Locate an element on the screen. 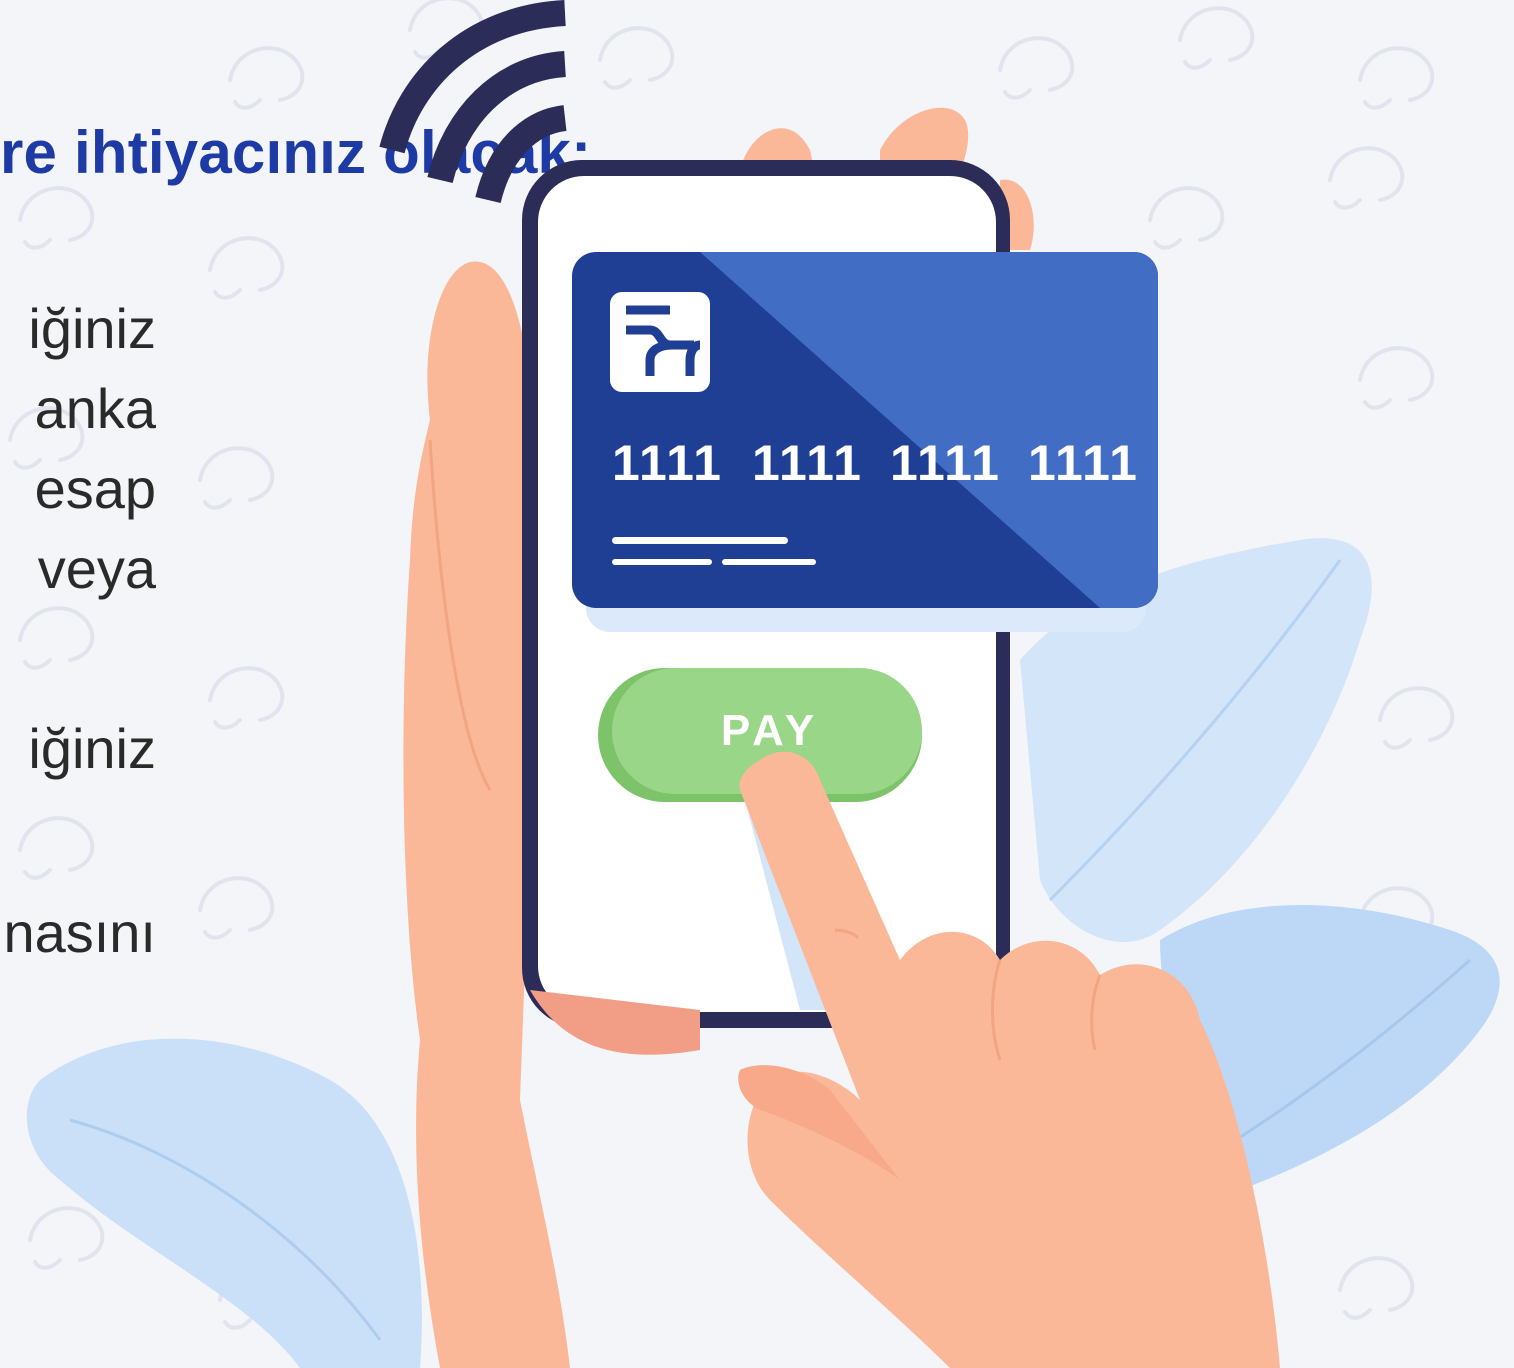 The width and height of the screenshot is (1514, 1368). card-number-group-2: 1111 is located at coordinates (807, 463).